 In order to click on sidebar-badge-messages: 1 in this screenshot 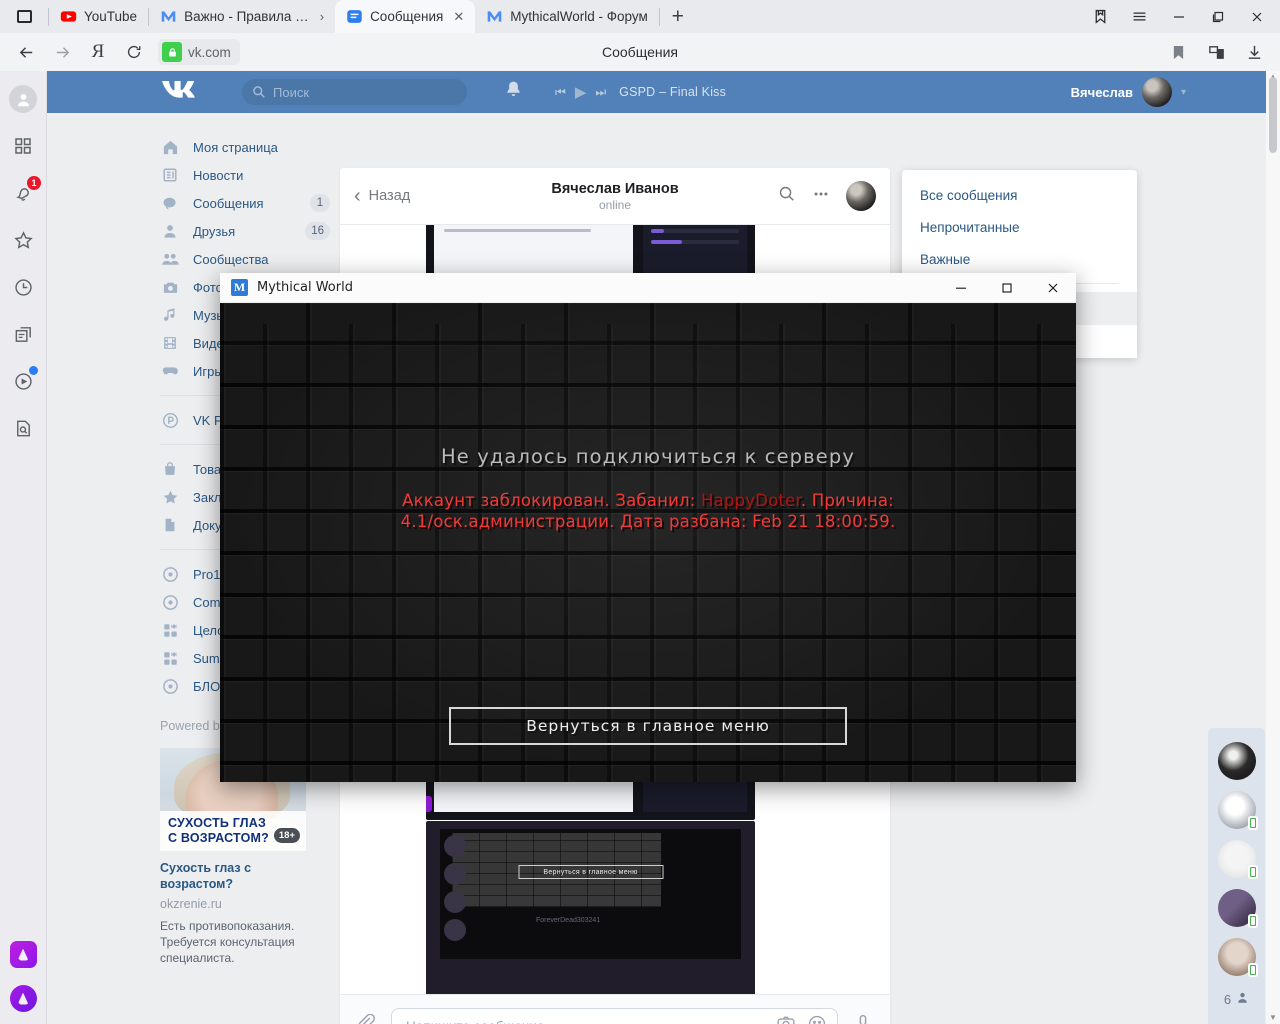, I will do `click(320, 203)`.